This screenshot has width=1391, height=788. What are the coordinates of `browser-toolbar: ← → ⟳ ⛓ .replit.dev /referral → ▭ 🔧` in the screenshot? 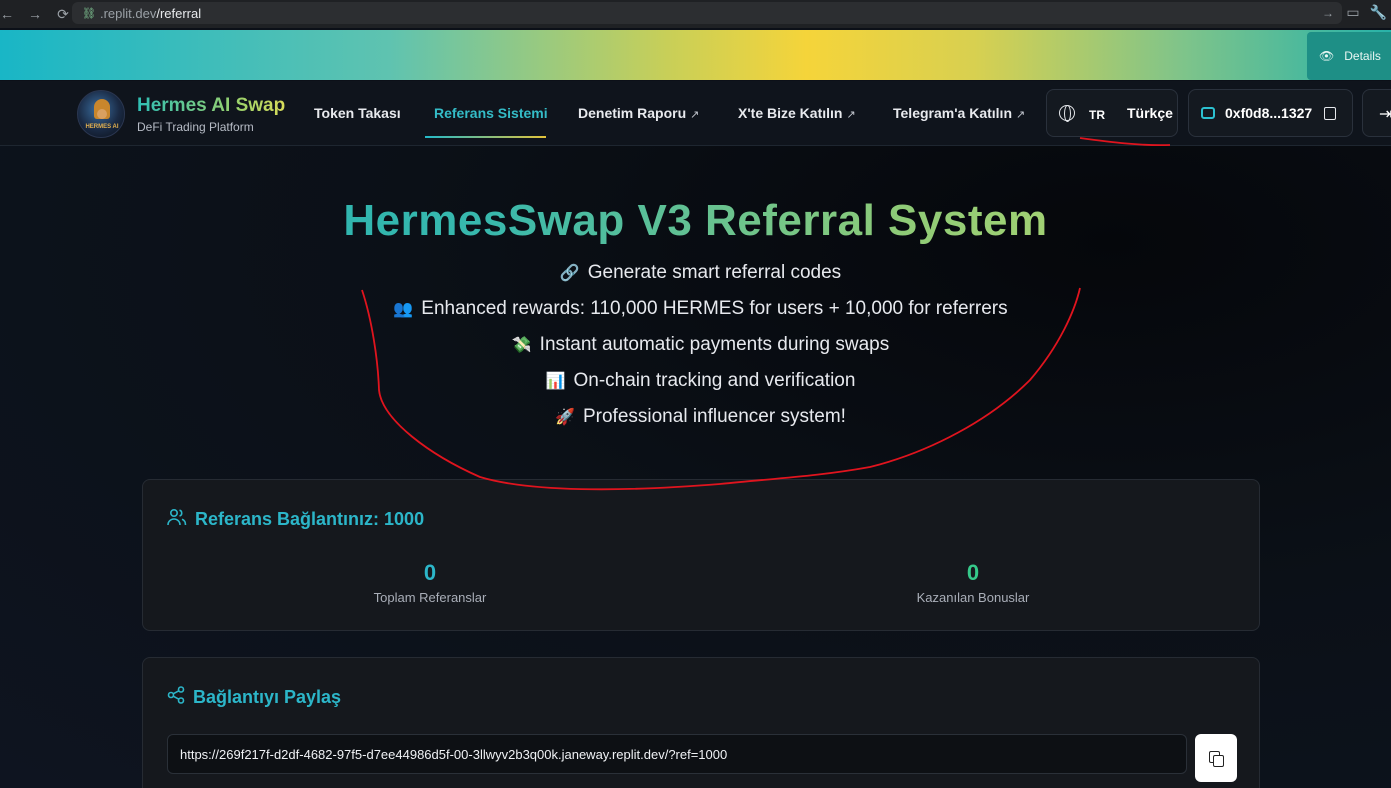 It's located at (695, 14).